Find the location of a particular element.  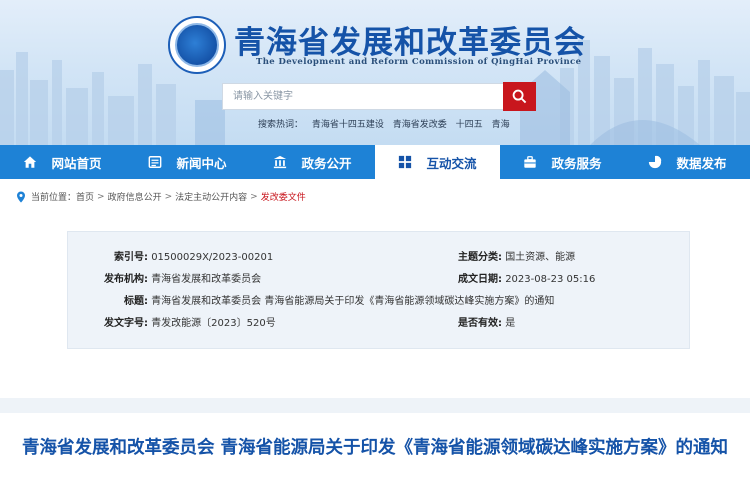

site-title: 青海省发展和改革委员会 is located at coordinates (410, 43).